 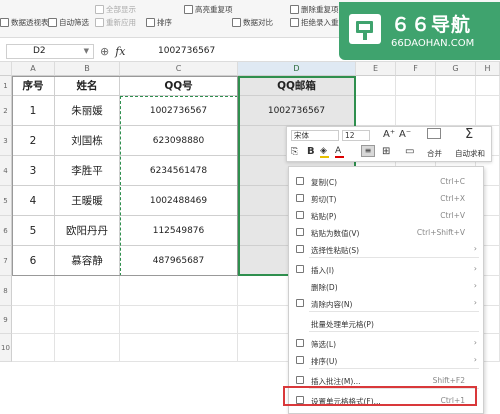 I want to click on menu-item-label: 选择性粘贴(S), so click(x=335, y=250).